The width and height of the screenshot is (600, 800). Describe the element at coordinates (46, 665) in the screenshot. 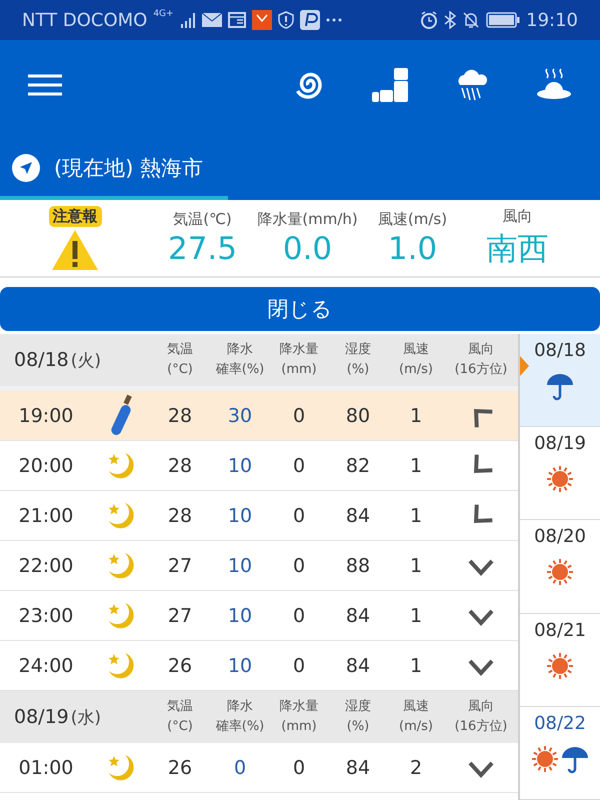

I see `time-cell-text: 24:00` at that location.